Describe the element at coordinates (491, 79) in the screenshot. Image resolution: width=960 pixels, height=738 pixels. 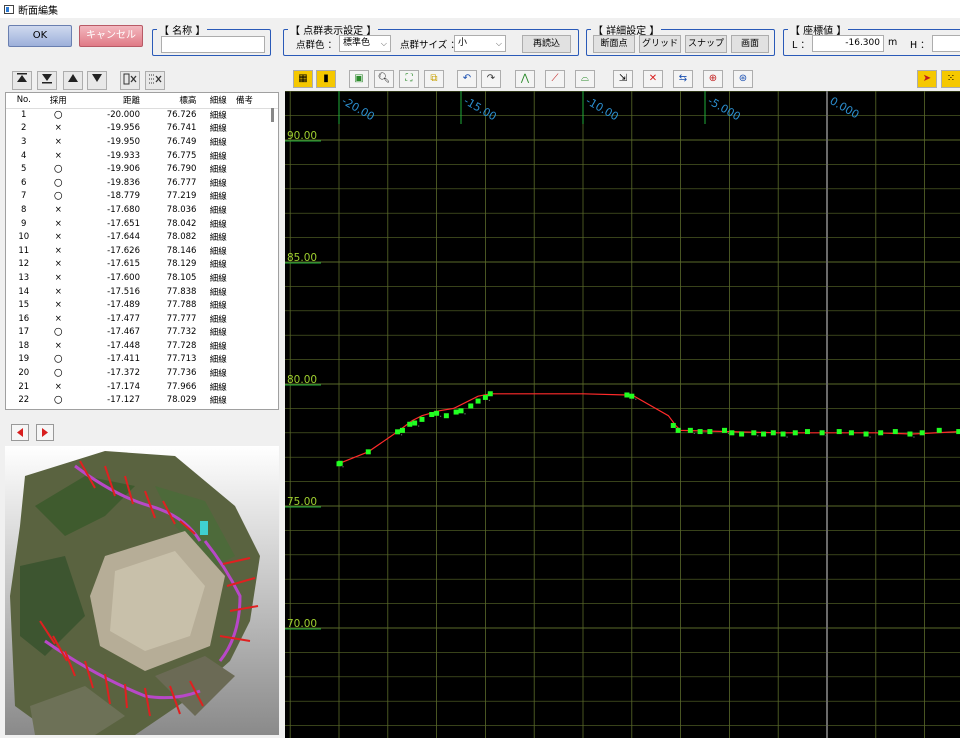
I see `redo-icon: ↷` at that location.